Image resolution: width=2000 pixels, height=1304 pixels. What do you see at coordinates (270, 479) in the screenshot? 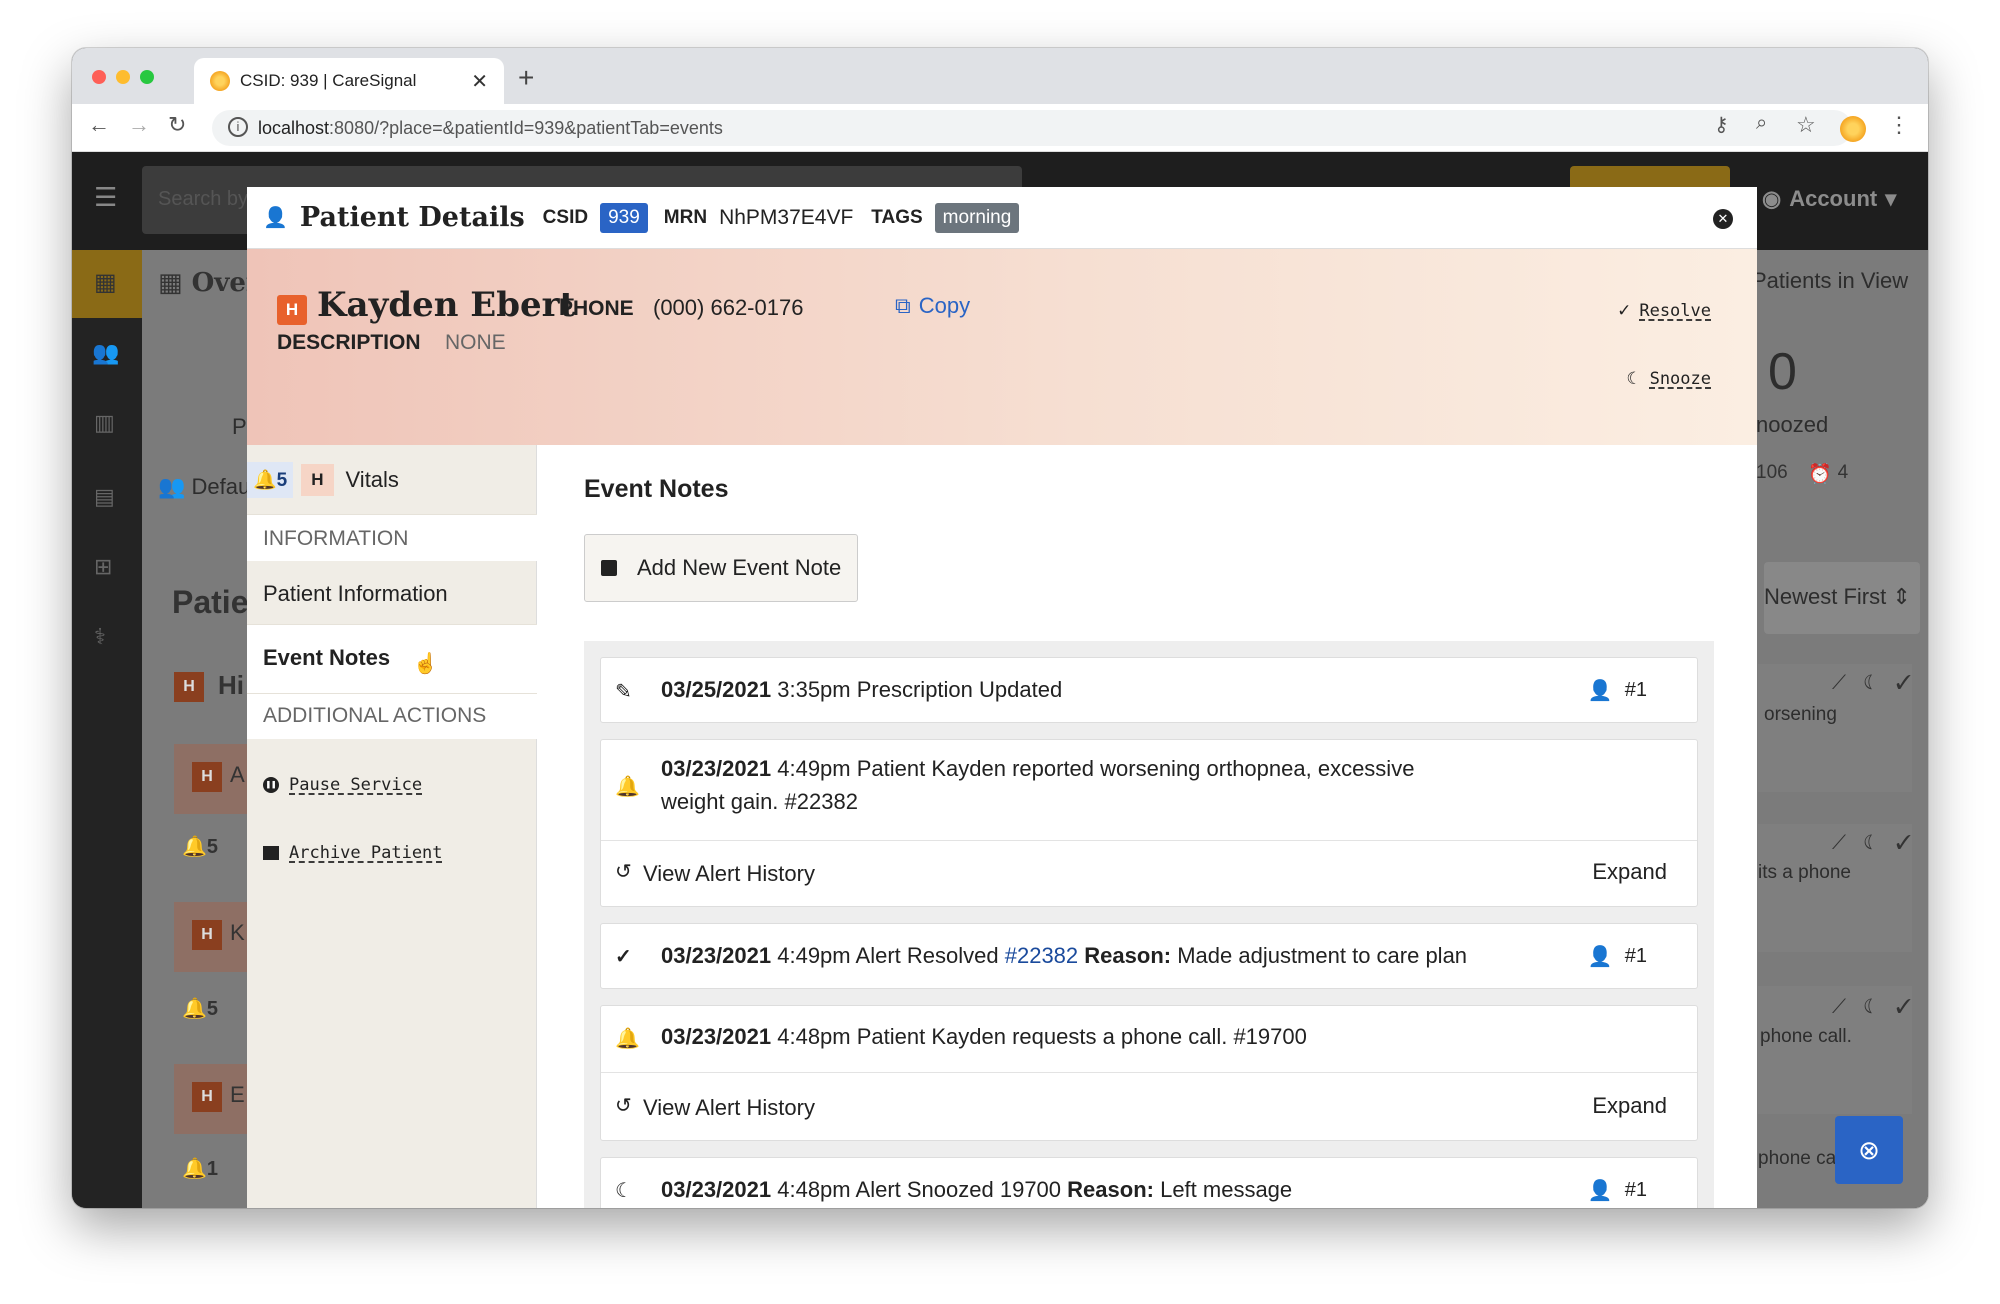
I see `vitals-alert-count: 🔔5` at bounding box center [270, 479].